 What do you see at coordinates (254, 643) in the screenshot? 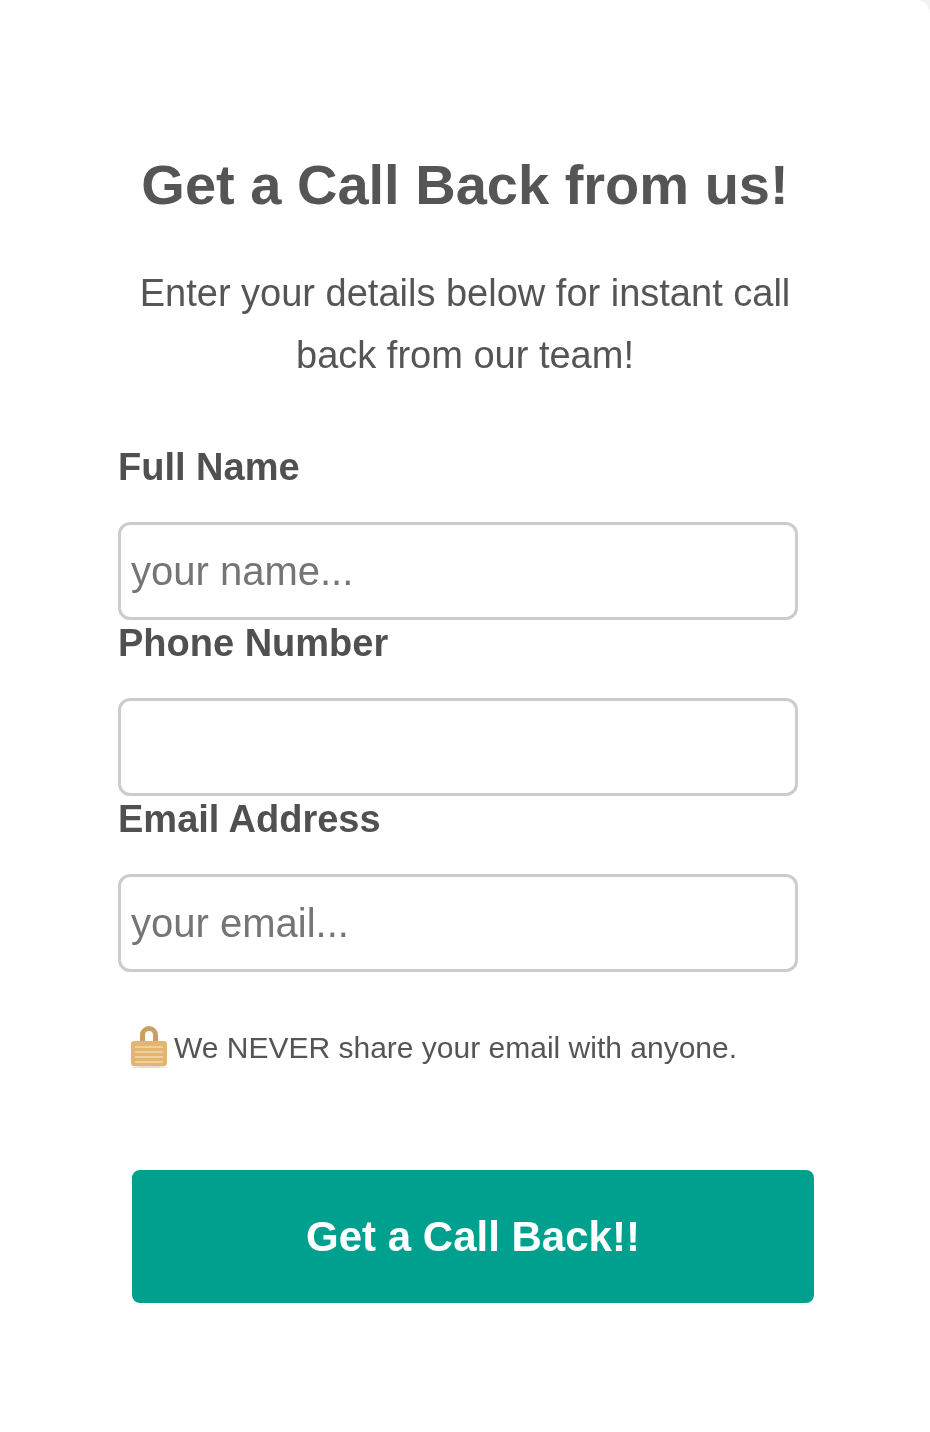
I see `field-label: Phone Number` at bounding box center [254, 643].